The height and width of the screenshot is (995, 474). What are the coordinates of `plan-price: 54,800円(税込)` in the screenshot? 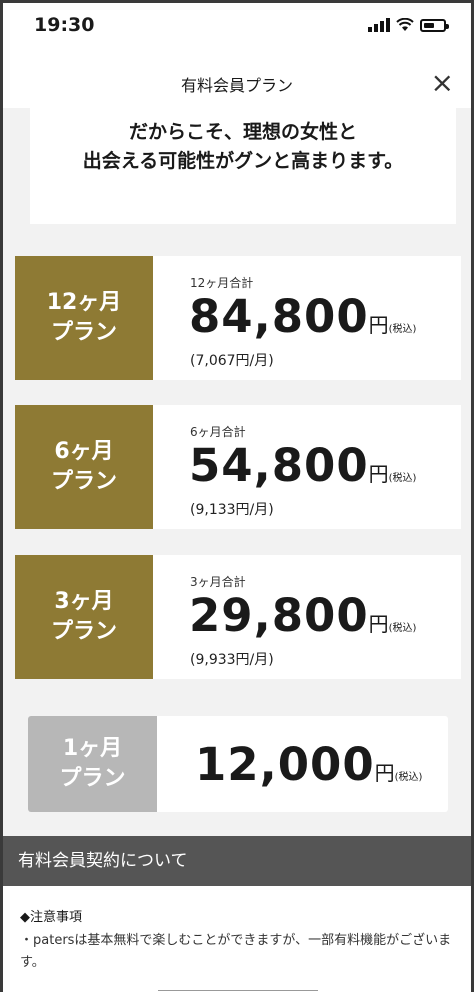 It's located at (302, 465).